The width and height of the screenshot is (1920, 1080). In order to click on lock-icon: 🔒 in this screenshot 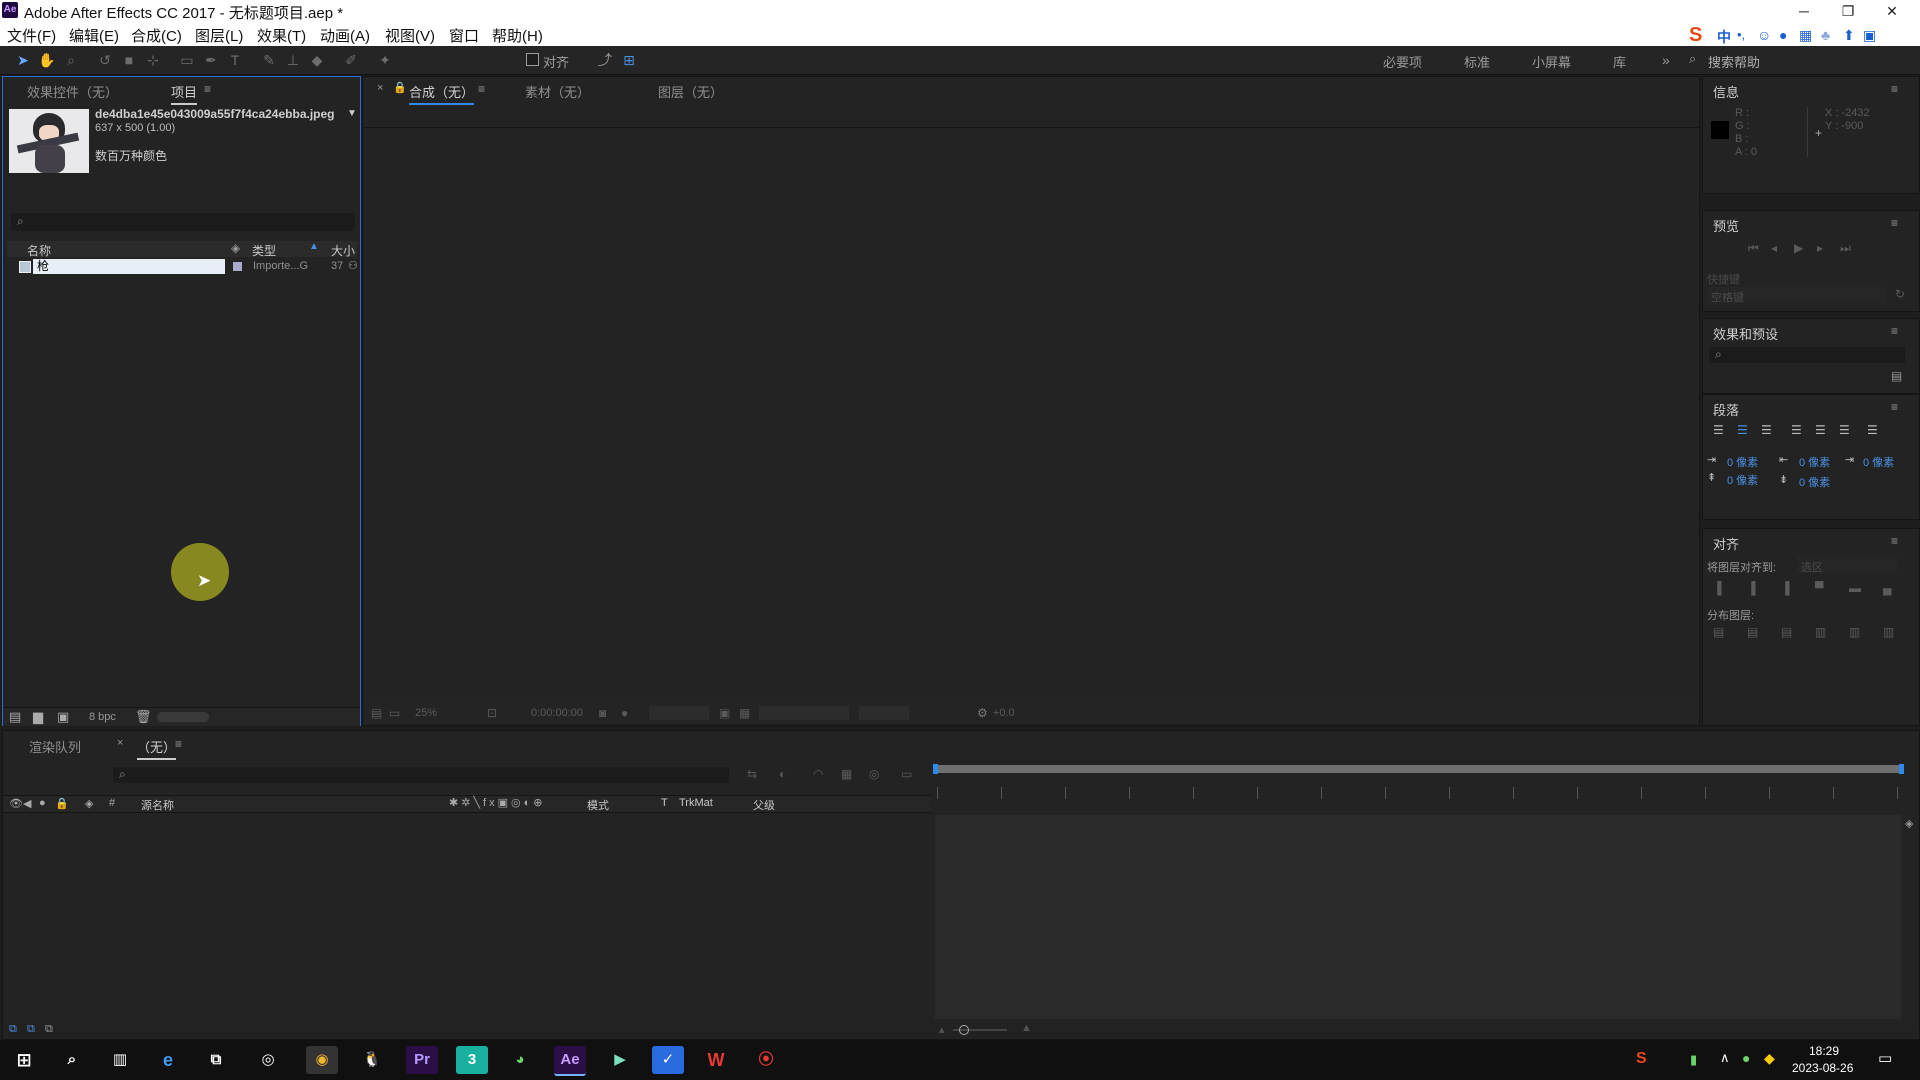, I will do `click(400, 87)`.